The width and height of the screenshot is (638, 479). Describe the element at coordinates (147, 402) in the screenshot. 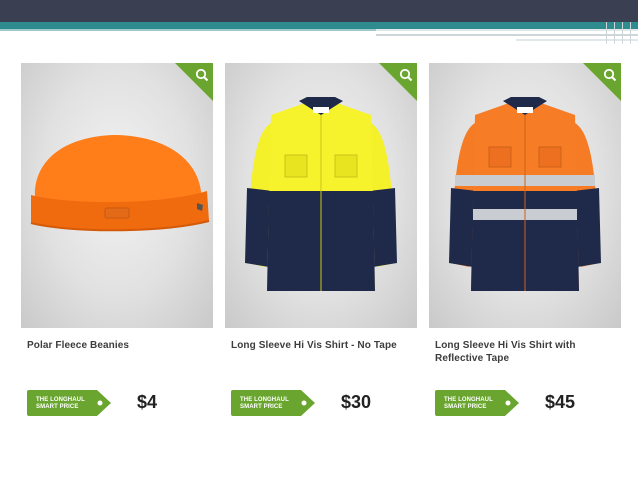

I see `product-price: $4` at that location.